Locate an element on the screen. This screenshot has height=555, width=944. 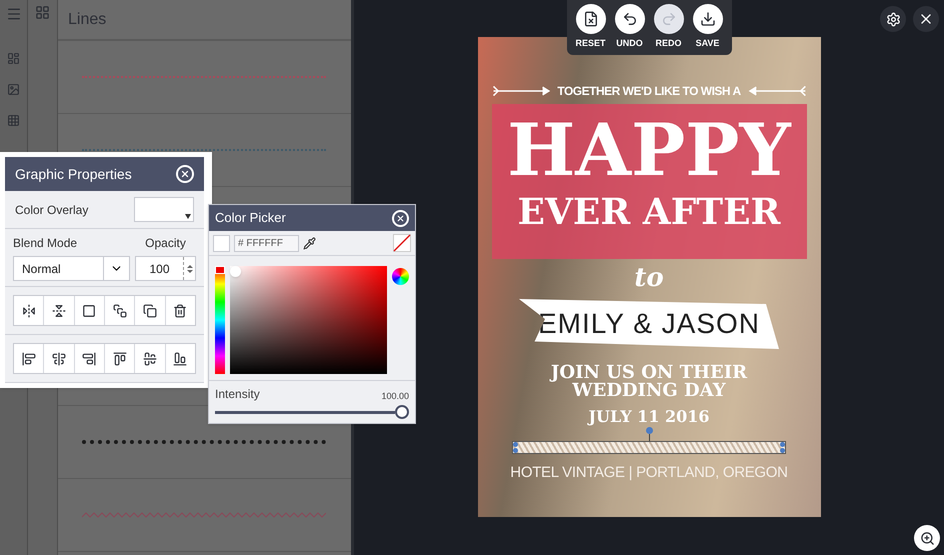
rotate-handle is located at coordinates (649, 434).